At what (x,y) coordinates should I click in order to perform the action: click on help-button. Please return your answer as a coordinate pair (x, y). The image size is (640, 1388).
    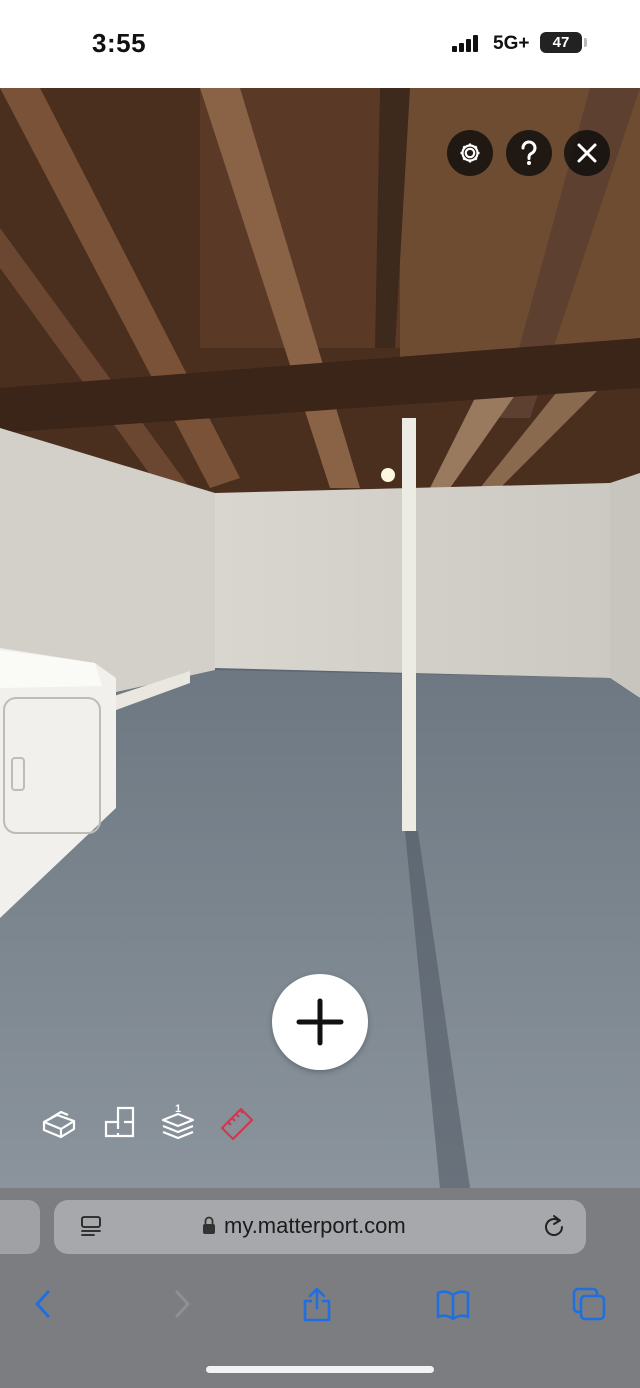
    Looking at the image, I should click on (529, 153).